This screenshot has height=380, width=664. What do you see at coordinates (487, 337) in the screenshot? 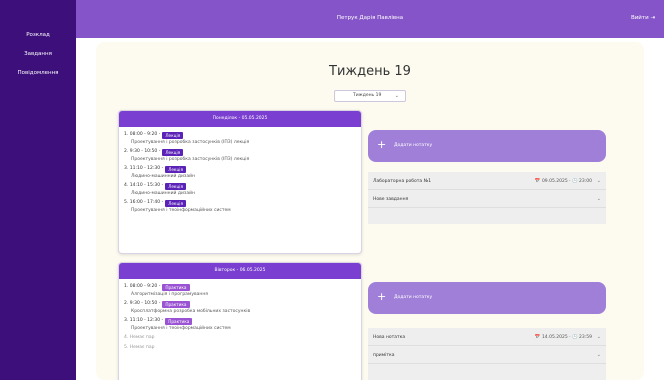
I see `note-row: Нова нотатка 📅 14.05.2025 · 🕓 23:59 ⌄` at bounding box center [487, 337].